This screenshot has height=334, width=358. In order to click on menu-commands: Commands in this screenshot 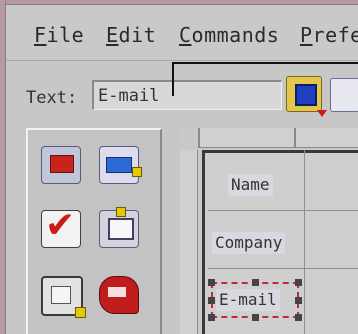, I will do `click(229, 35)`.